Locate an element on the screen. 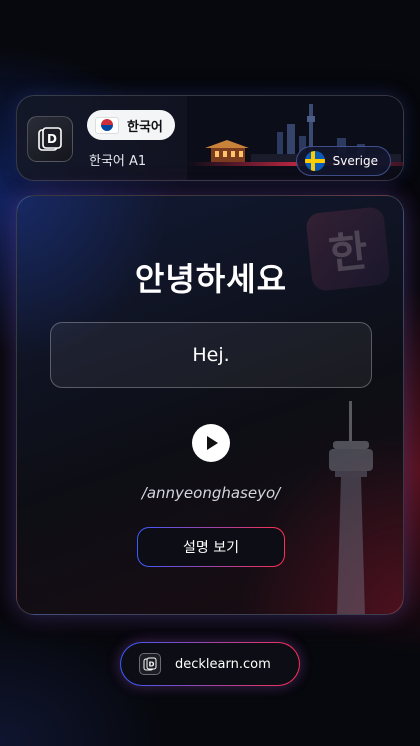  website-label: decklearn.com is located at coordinates (223, 664).